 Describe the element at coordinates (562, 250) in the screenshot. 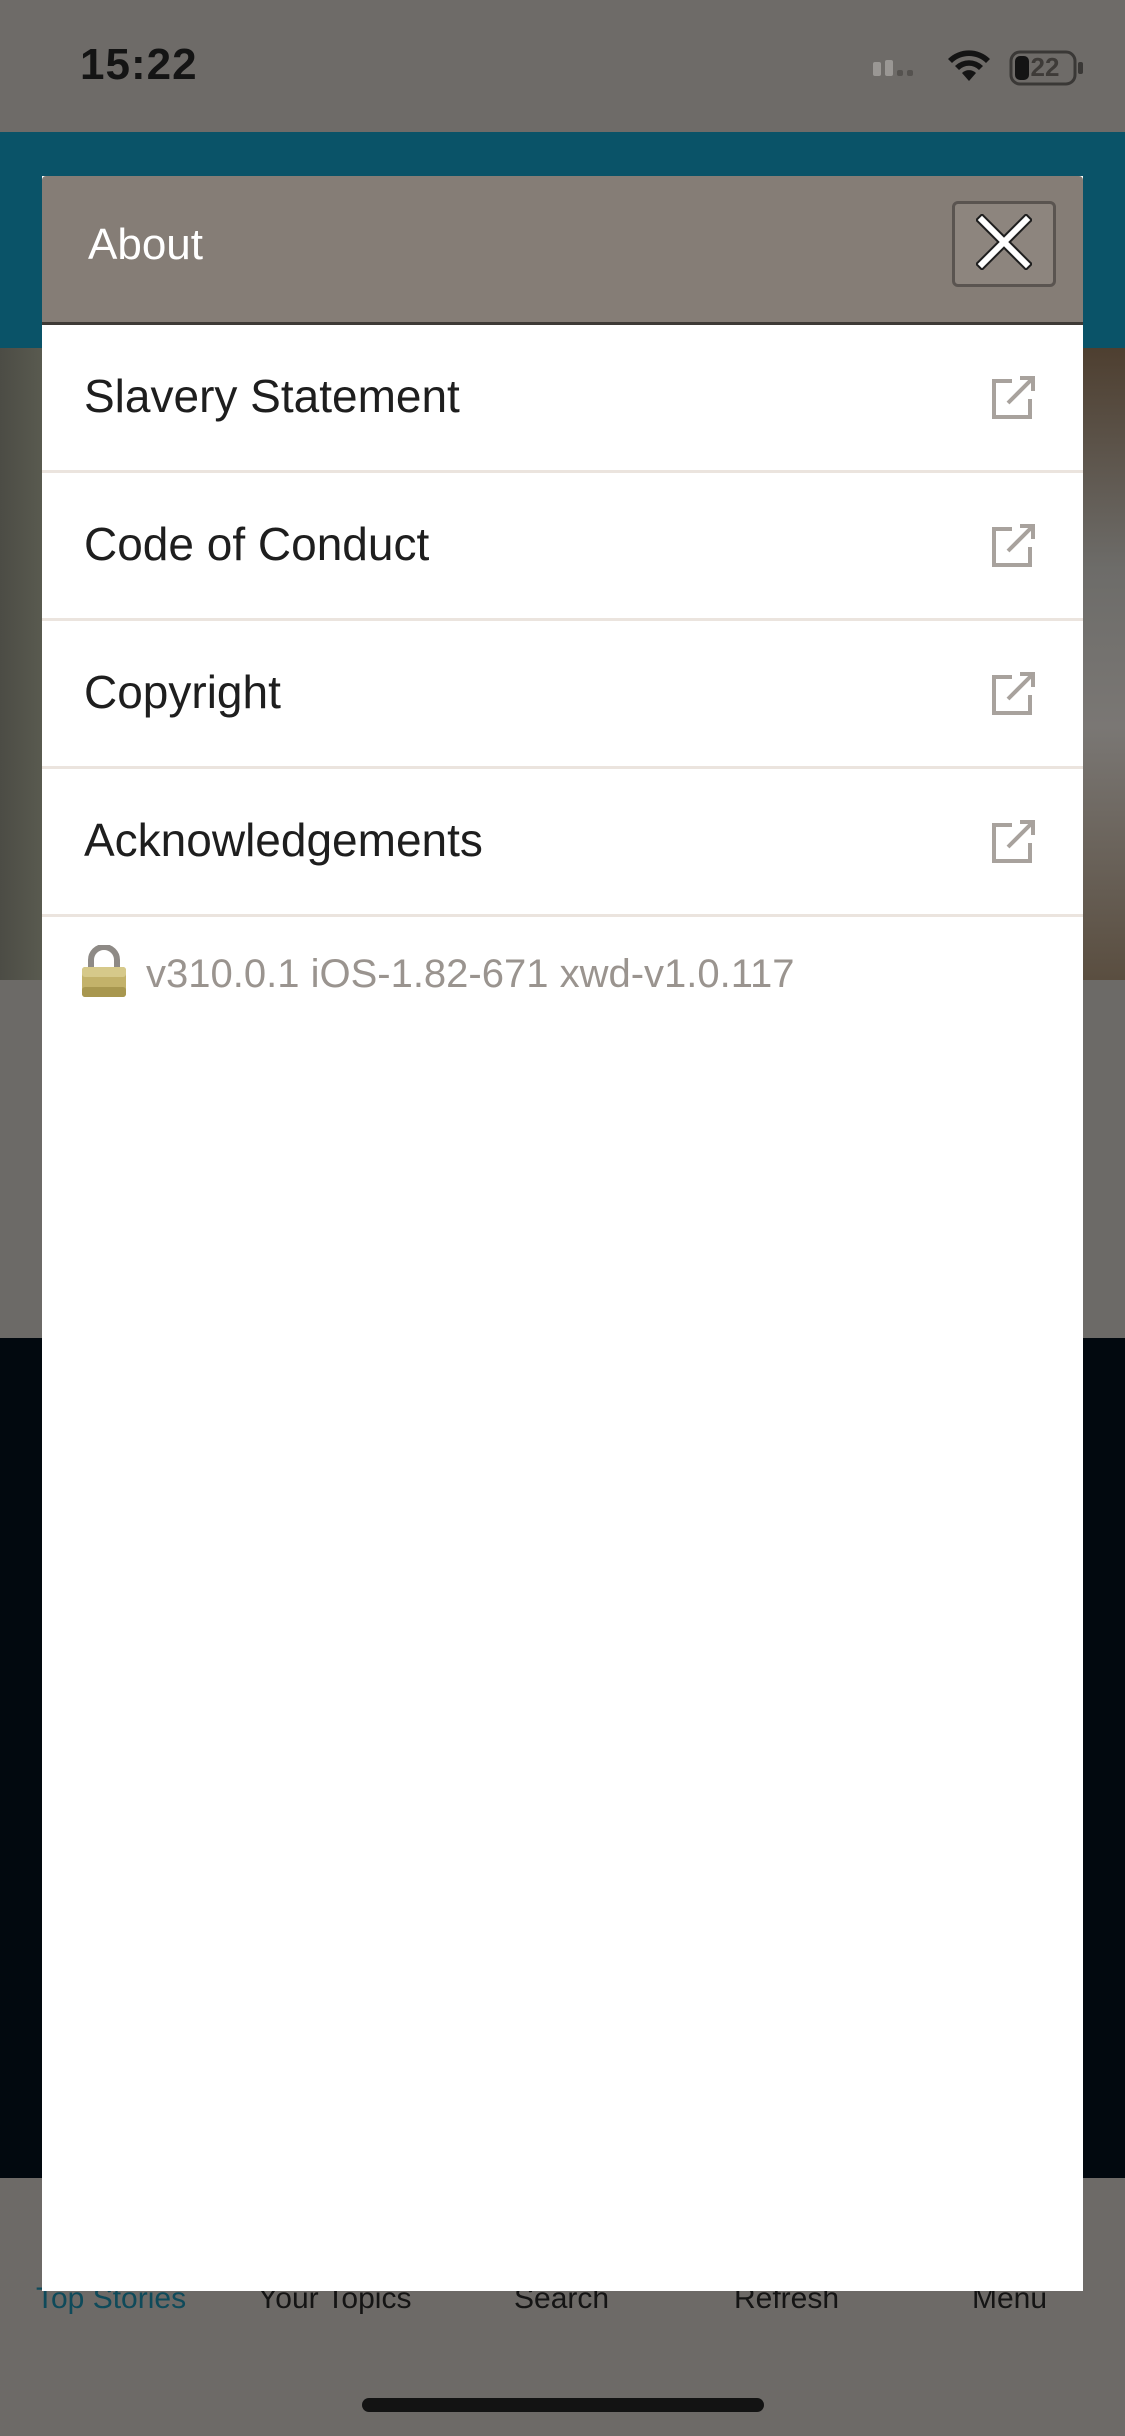

I see `modal-header: About` at that location.